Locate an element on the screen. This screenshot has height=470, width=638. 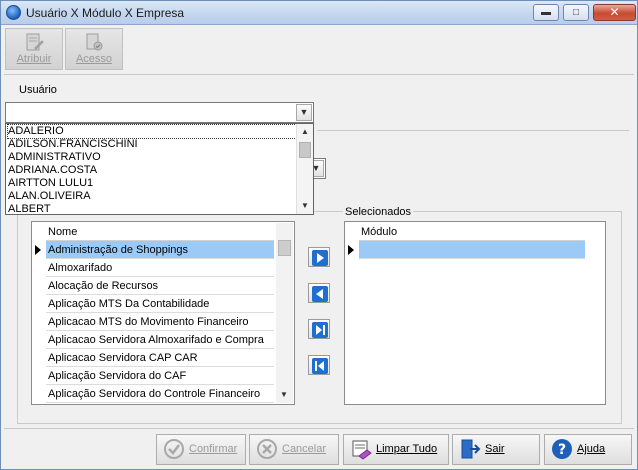
limpar-tudo-button: Limpar Tudo is located at coordinates (396, 449).